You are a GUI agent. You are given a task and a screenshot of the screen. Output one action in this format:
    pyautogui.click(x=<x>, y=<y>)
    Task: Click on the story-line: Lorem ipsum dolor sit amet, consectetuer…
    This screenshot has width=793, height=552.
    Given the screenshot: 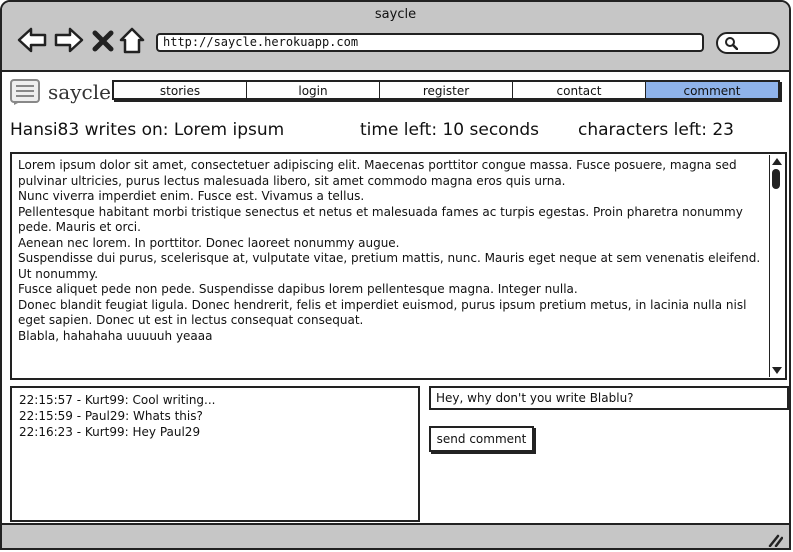 What is the action you would take?
    pyautogui.click(x=377, y=173)
    